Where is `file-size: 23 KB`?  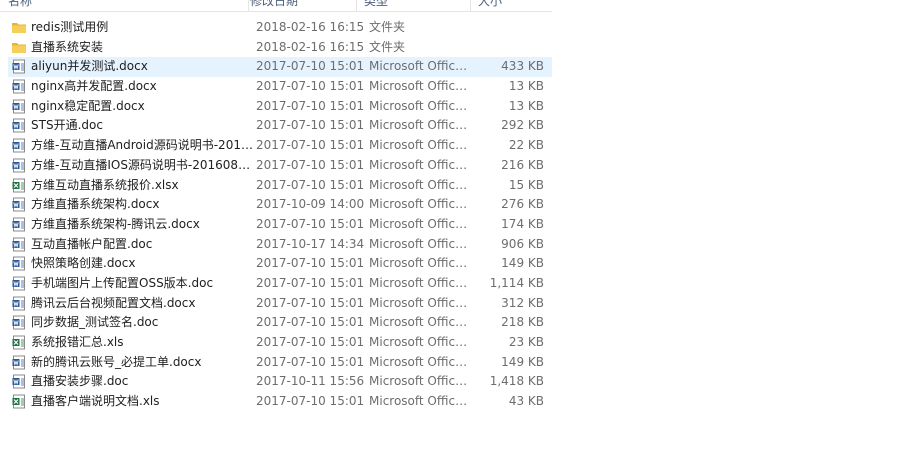
file-size: 23 KB is located at coordinates (526, 342).